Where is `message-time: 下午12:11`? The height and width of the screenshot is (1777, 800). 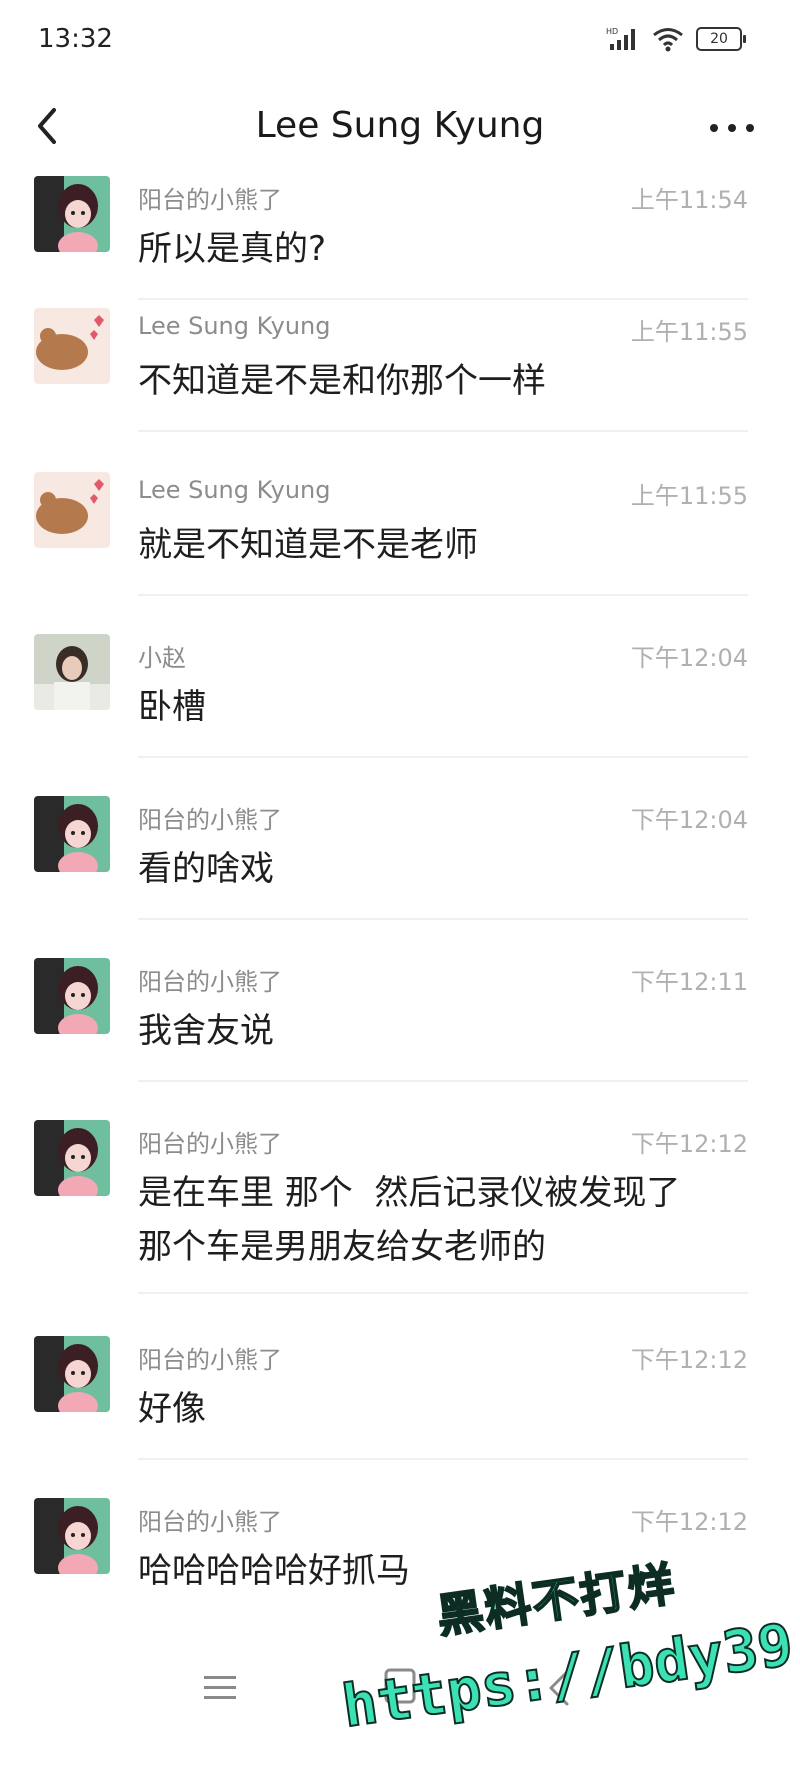 message-time: 下午12:11 is located at coordinates (689, 982).